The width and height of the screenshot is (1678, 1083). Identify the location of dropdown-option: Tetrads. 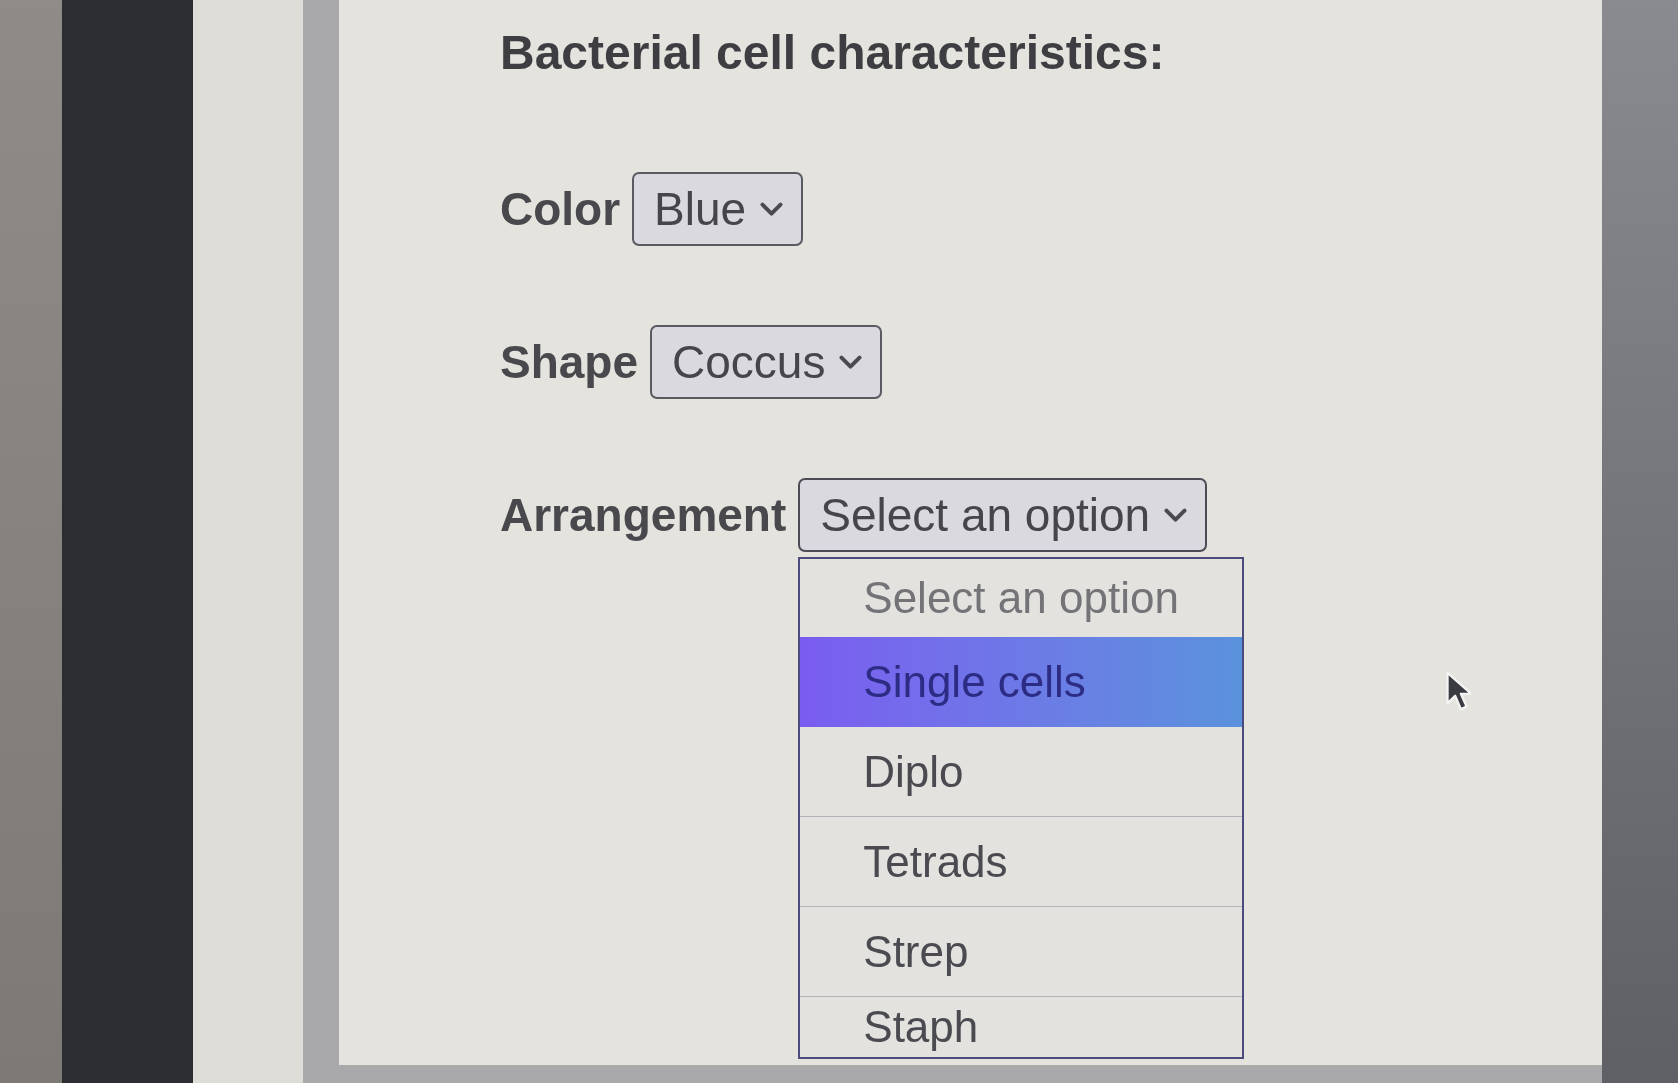
(1021, 862).